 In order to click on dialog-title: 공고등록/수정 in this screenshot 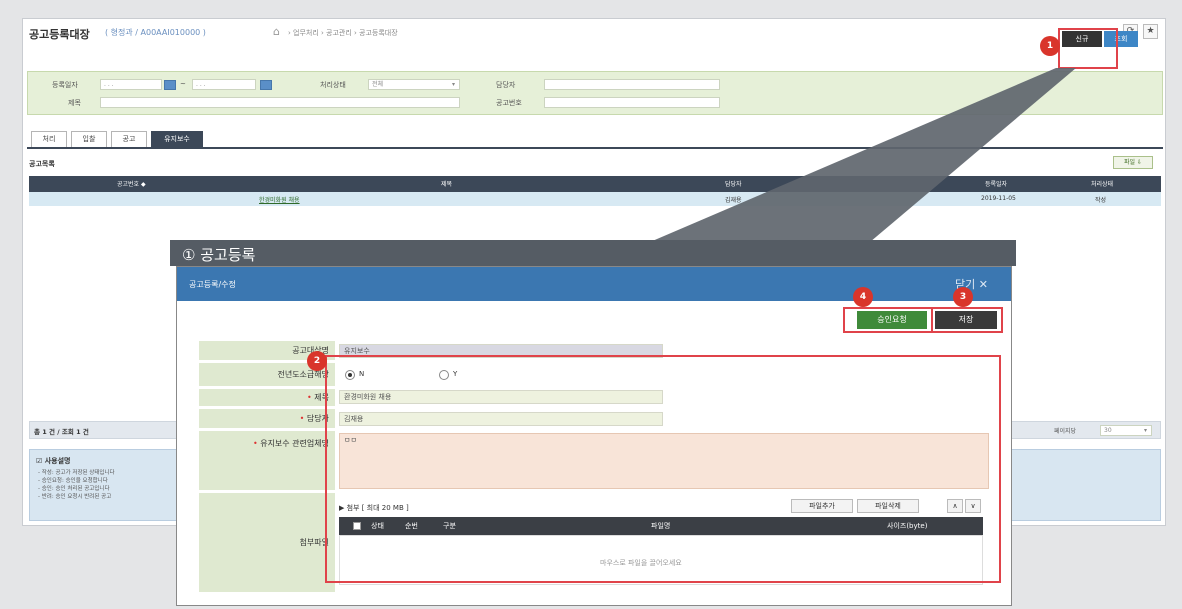, I will do `click(212, 284)`.